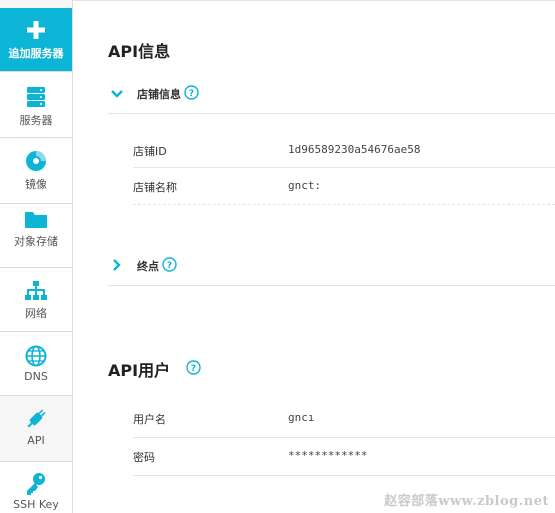 The width and height of the screenshot is (555, 513). Describe the element at coordinates (36, 290) in the screenshot. I see `network-icon` at that location.